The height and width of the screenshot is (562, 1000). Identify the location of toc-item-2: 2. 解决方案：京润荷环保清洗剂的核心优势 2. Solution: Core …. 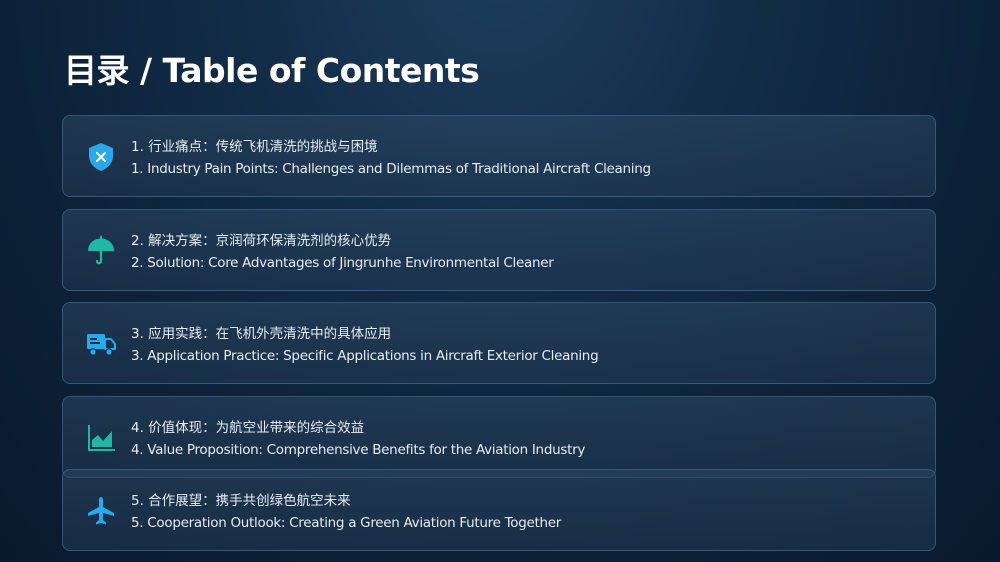
(499, 250).